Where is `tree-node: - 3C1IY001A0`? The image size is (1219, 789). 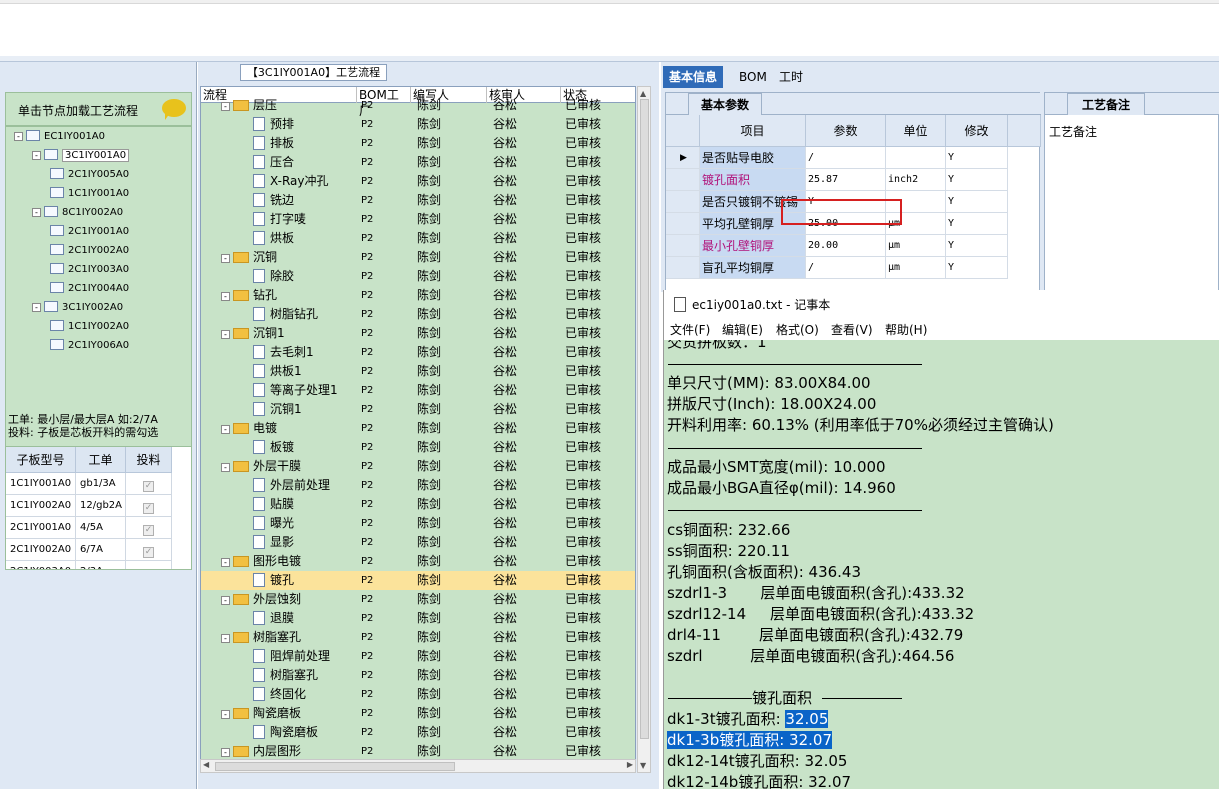 tree-node: - 3C1IY001A0 is located at coordinates (81, 156).